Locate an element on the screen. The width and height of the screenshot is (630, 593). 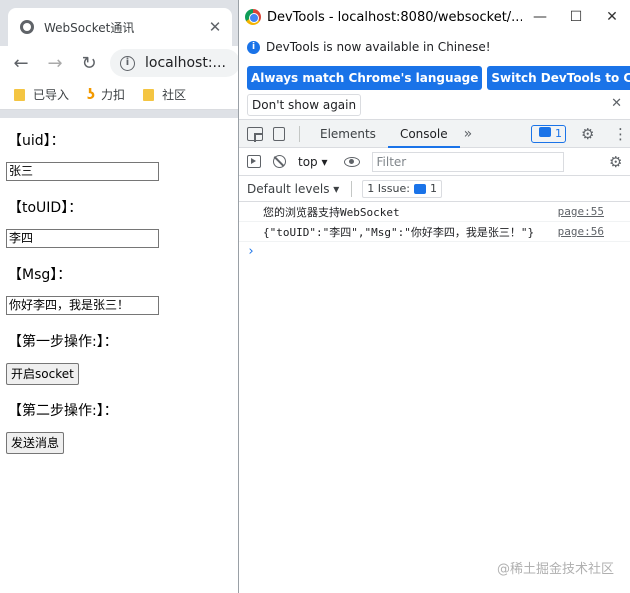
tab-console: Console is located at coordinates (423, 134).